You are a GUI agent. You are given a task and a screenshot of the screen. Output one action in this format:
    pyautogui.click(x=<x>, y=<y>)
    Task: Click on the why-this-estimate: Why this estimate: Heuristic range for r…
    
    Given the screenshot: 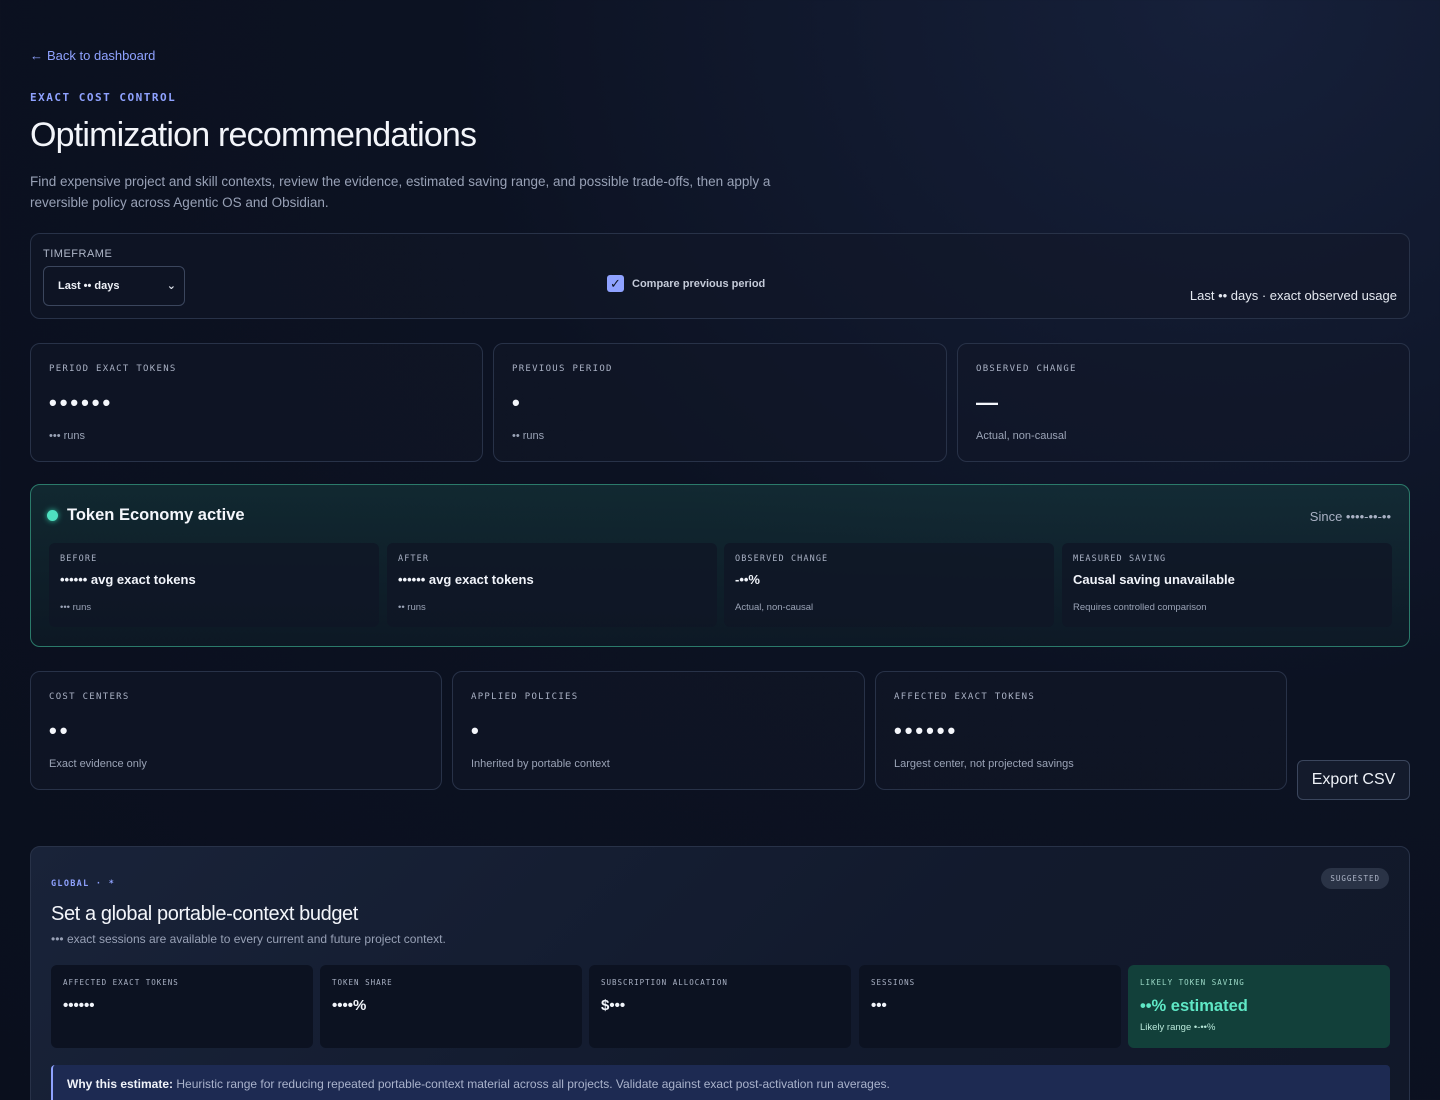 What is the action you would take?
    pyautogui.click(x=720, y=1082)
    